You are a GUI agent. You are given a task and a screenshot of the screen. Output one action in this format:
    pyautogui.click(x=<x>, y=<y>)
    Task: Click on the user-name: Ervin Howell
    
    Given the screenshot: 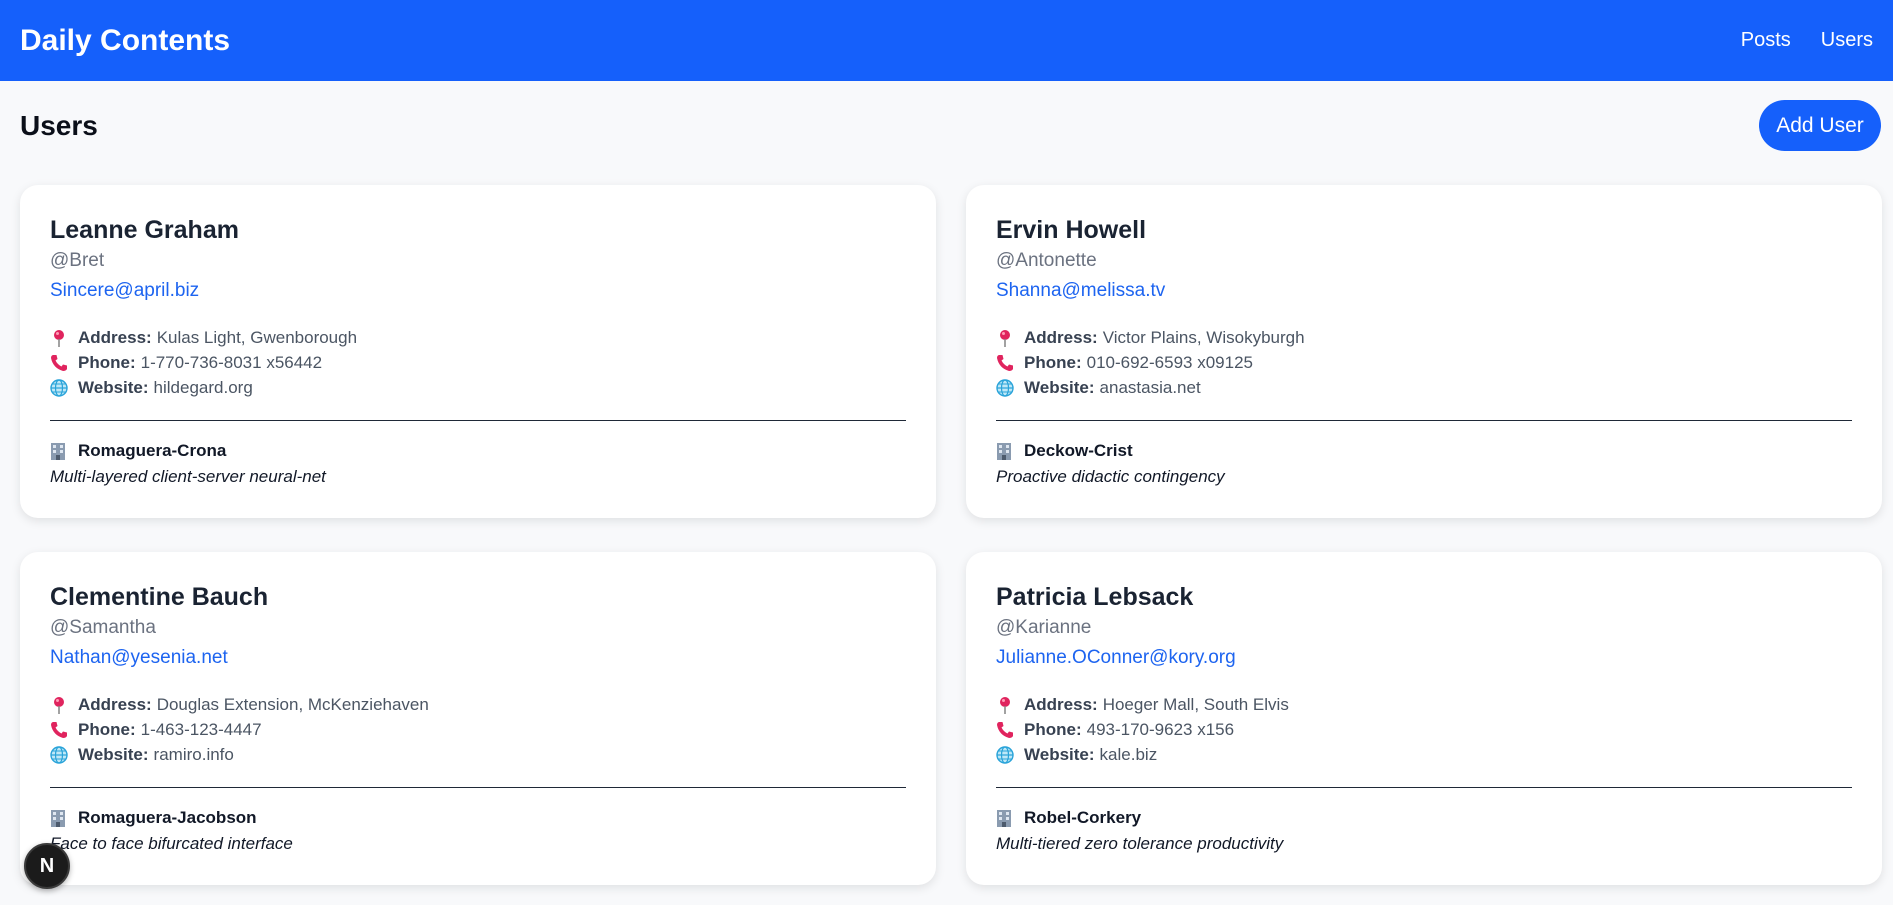 What is the action you would take?
    pyautogui.click(x=1071, y=230)
    